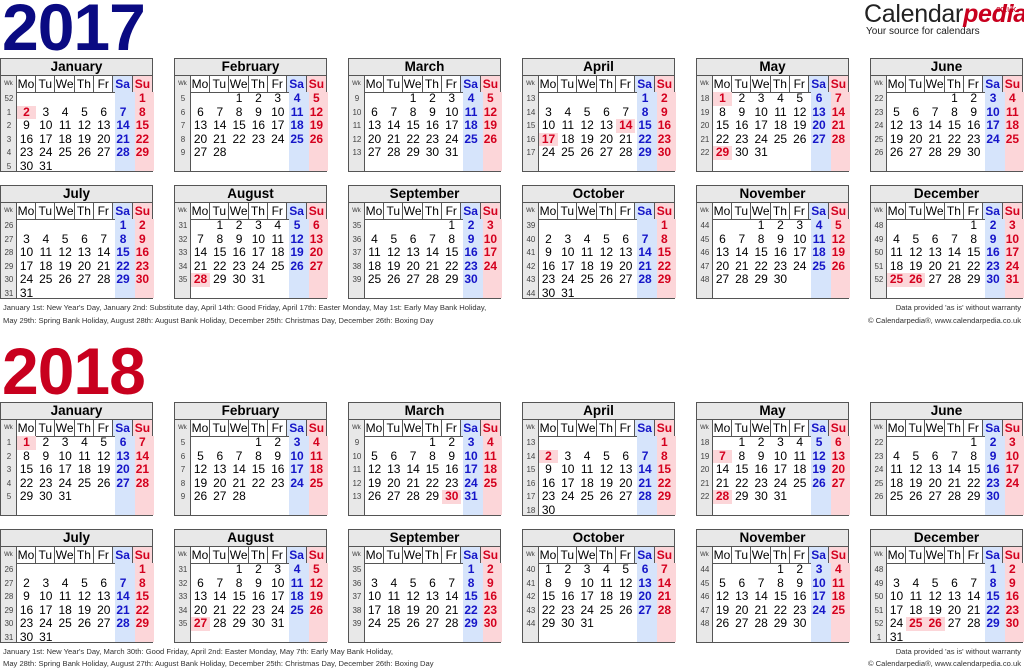  What do you see at coordinates (644, 152) in the screenshot?
I see `date-cell: 29` at bounding box center [644, 152].